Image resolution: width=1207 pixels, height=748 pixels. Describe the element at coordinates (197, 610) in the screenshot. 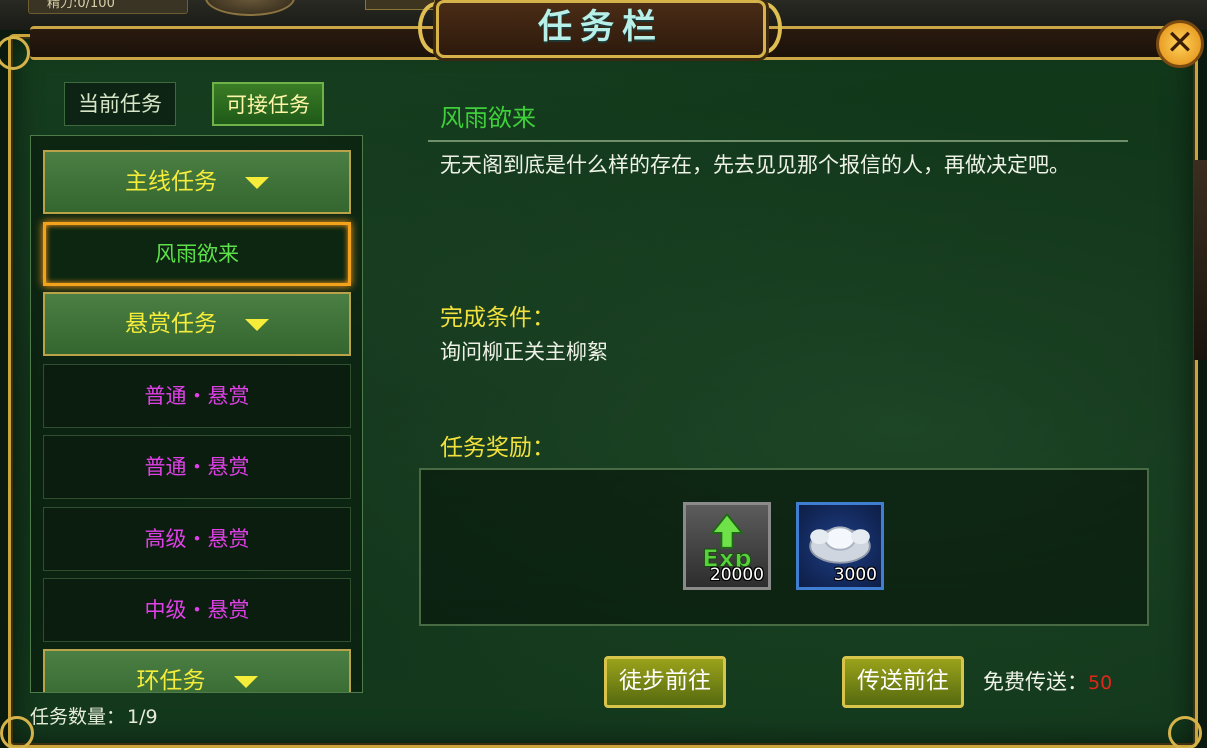

I see `list-item-bounty: 中级・悬赏` at that location.